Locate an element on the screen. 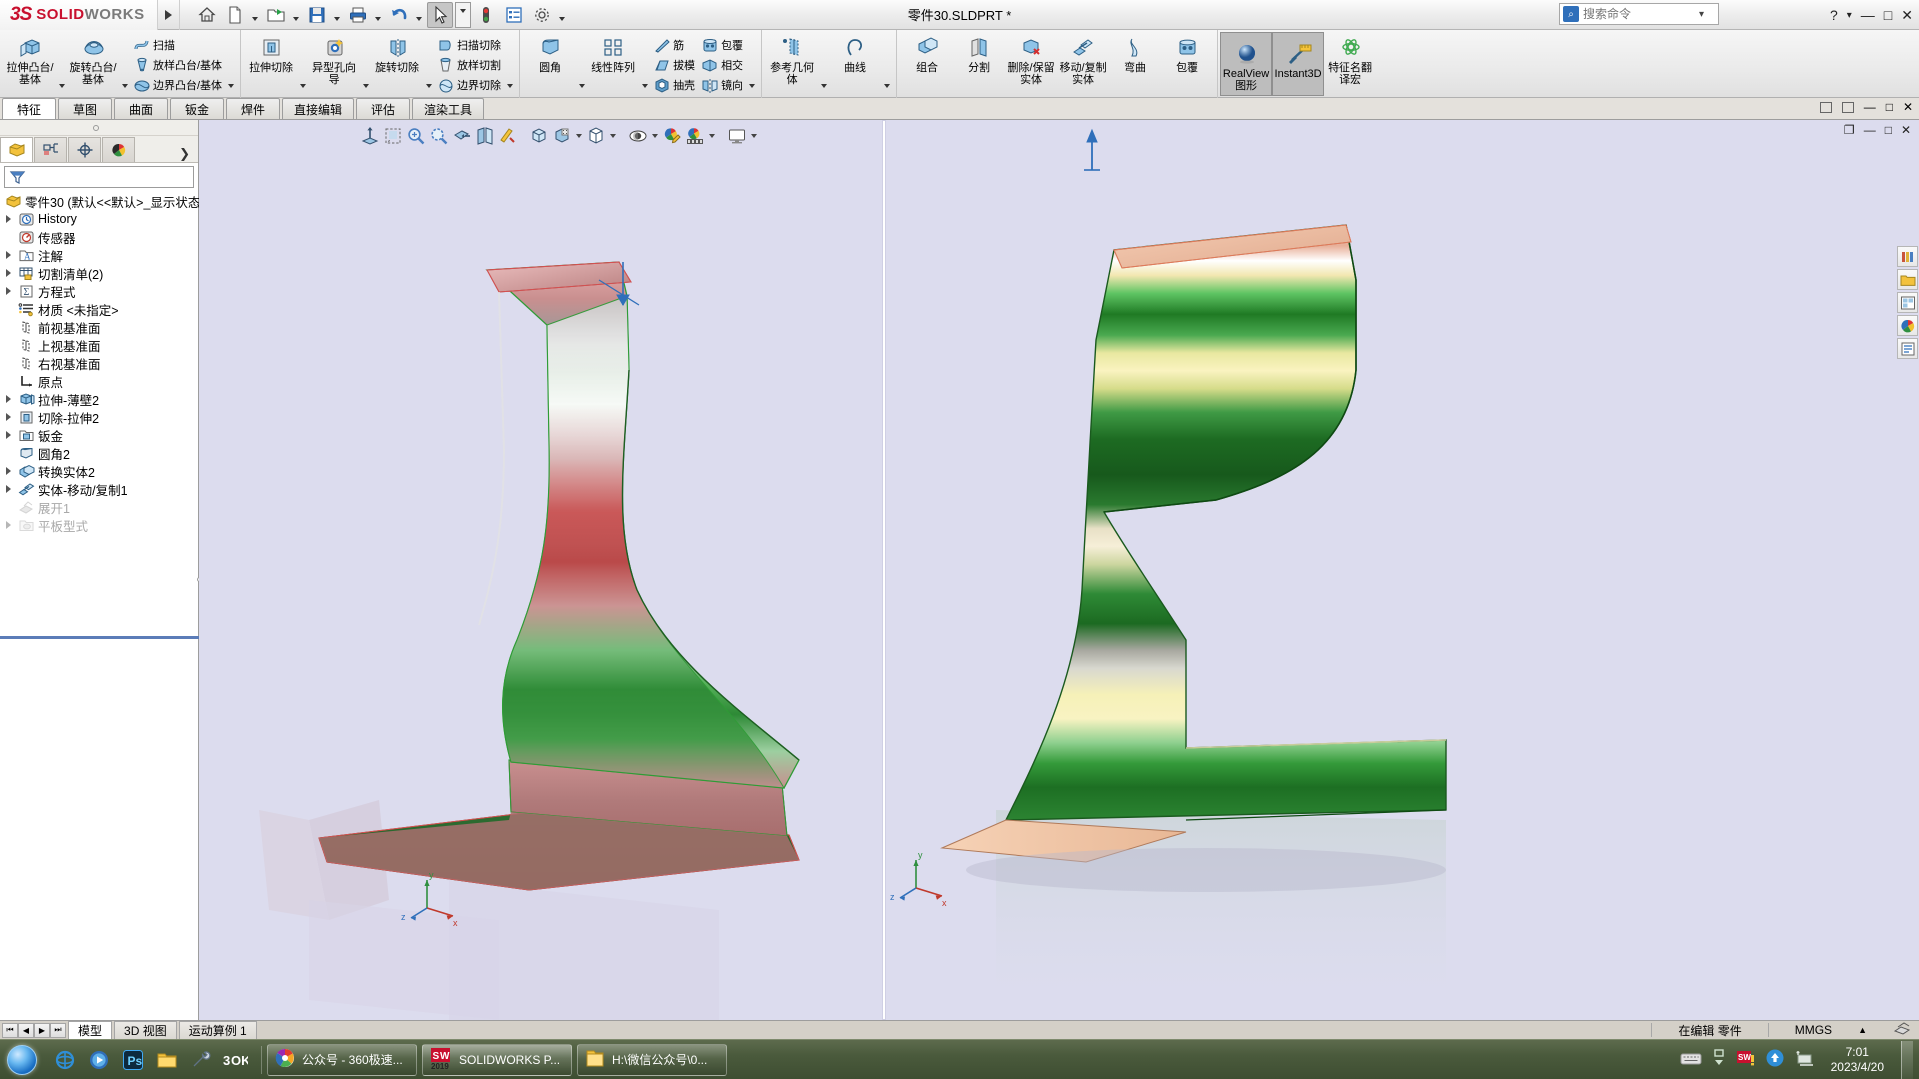 This screenshot has height=1079, width=1919. photoshop-icon: Ps is located at coordinates (133, 1060).